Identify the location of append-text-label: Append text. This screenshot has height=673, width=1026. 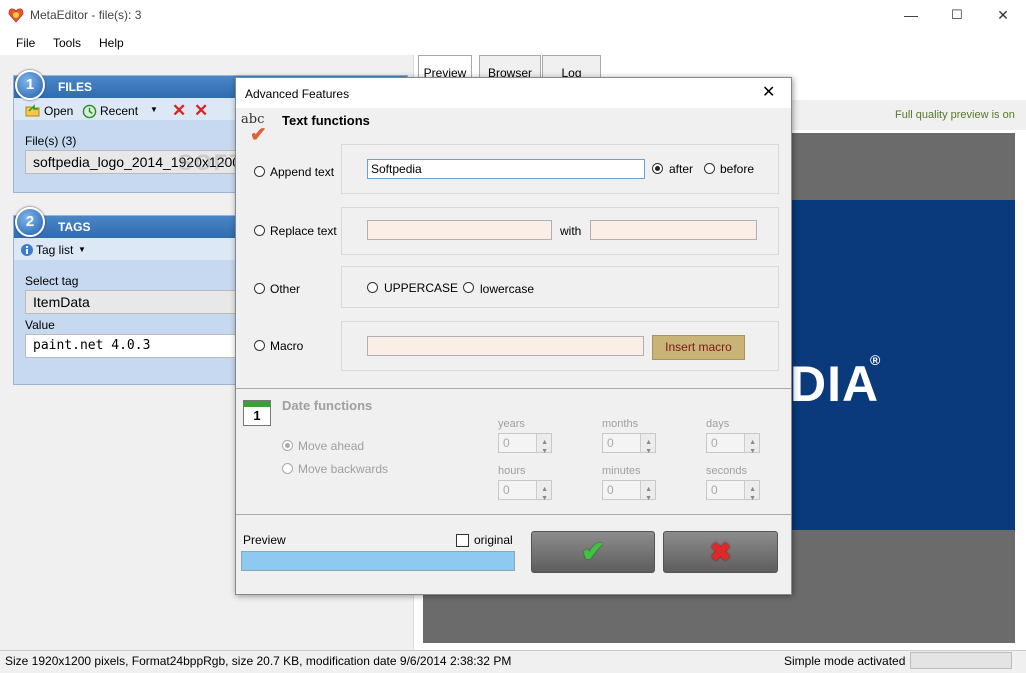
(302, 172).